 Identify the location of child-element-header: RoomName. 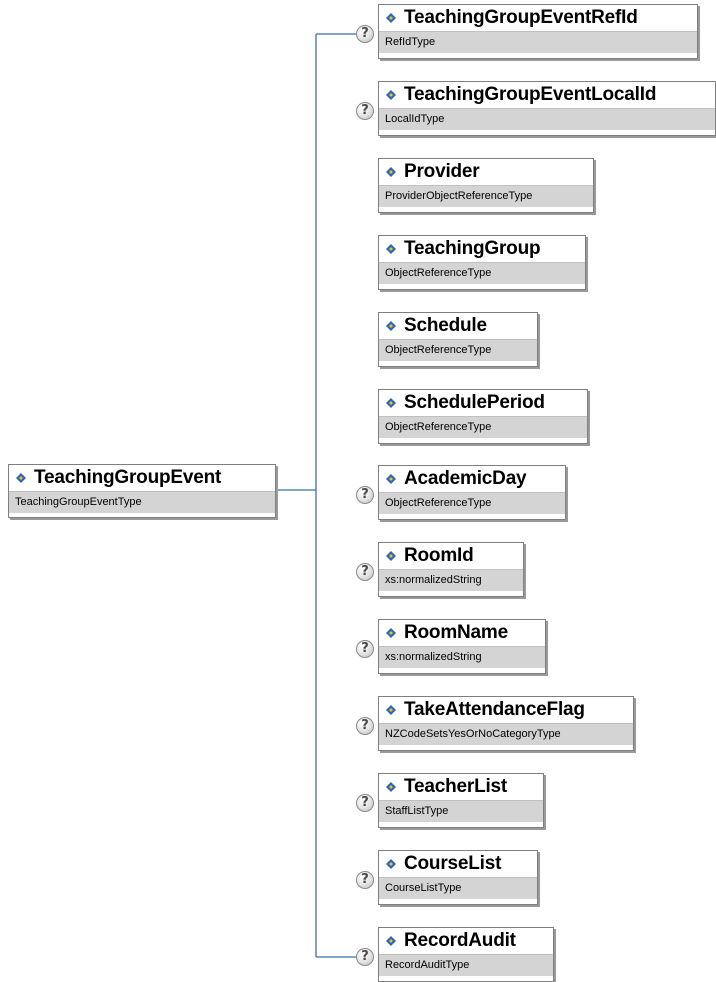
(462, 633).